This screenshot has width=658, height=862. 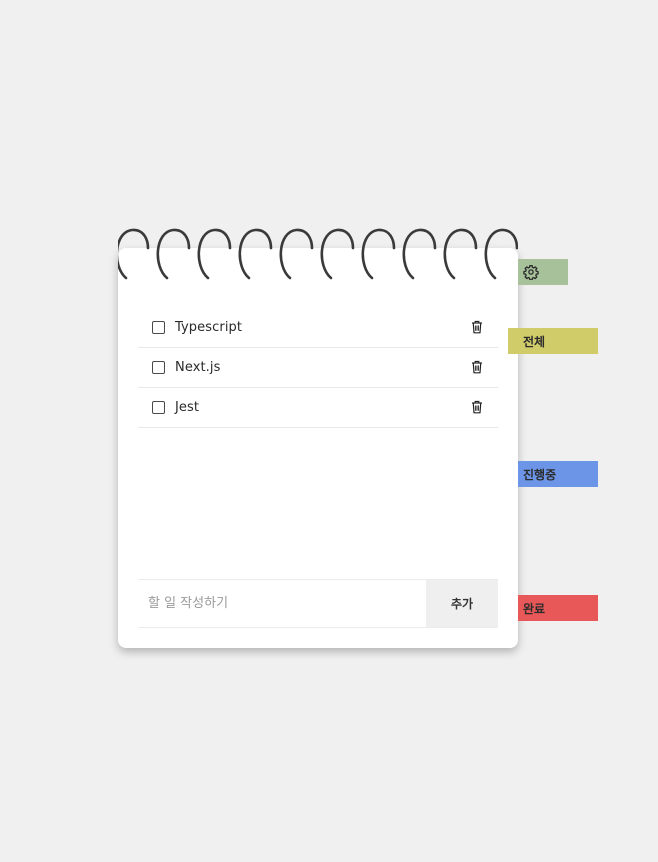 What do you see at coordinates (198, 367) in the screenshot?
I see `todo-text: Next.js` at bounding box center [198, 367].